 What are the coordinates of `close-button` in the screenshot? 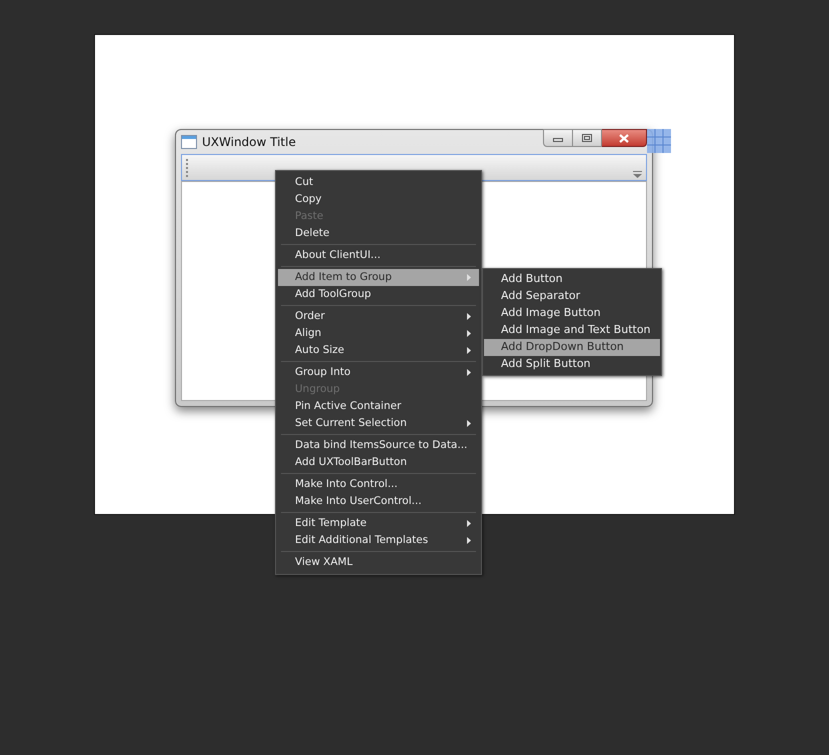 It's located at (624, 138).